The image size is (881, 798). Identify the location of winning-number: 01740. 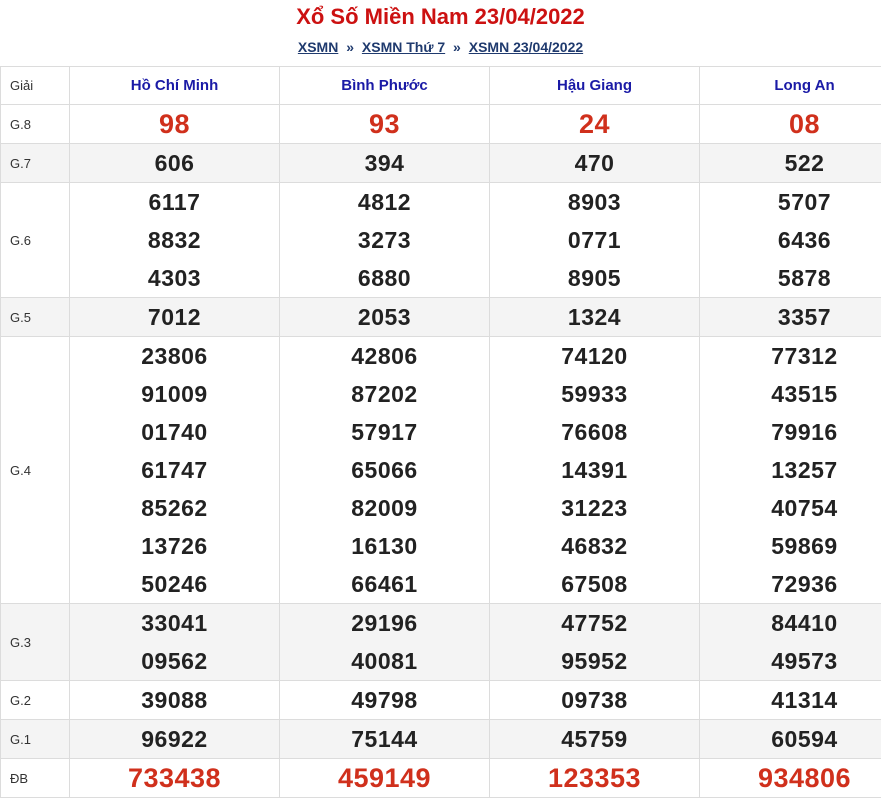
(174, 432).